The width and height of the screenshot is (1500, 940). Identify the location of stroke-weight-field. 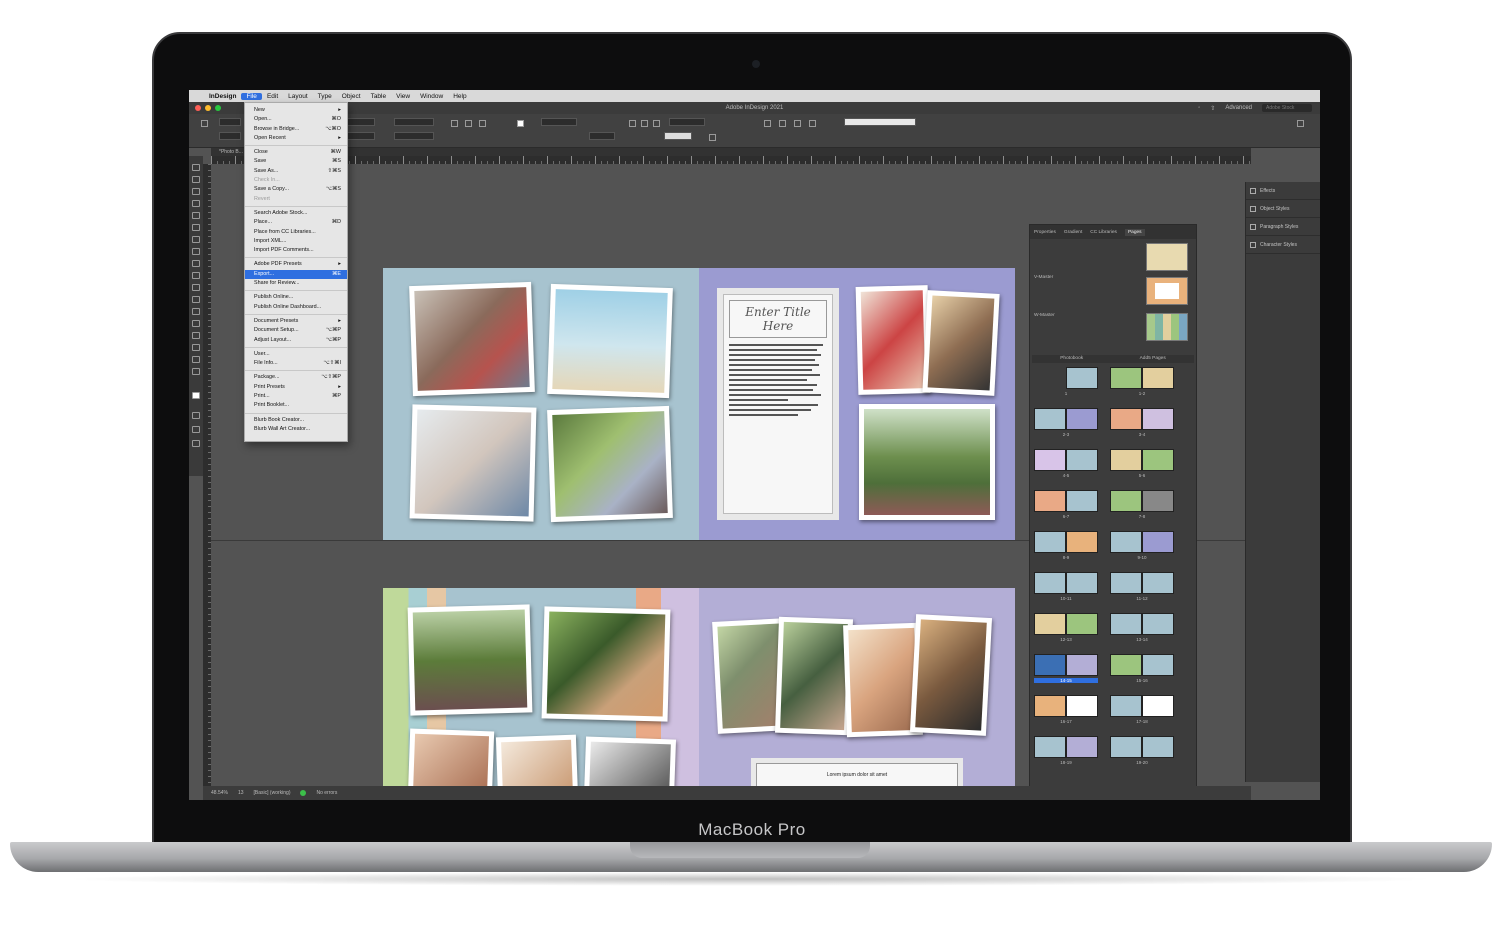
(559, 122).